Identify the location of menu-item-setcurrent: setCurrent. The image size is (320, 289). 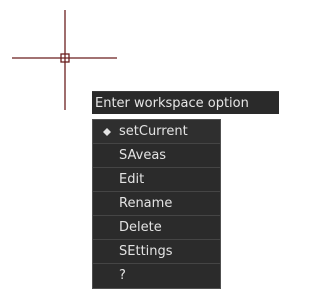
(156, 132).